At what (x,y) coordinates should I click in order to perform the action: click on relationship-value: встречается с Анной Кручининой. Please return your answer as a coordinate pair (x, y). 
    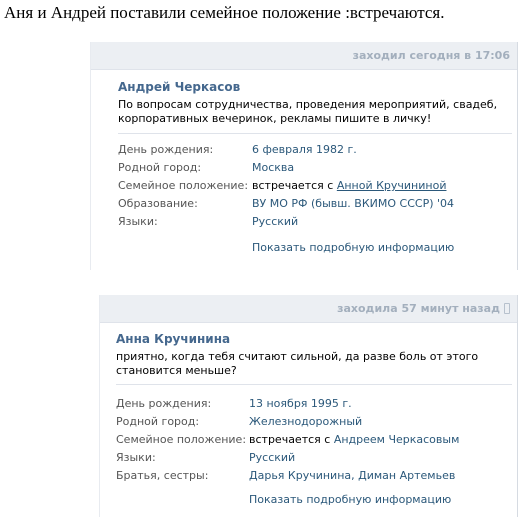
    Looking at the image, I should click on (349, 185).